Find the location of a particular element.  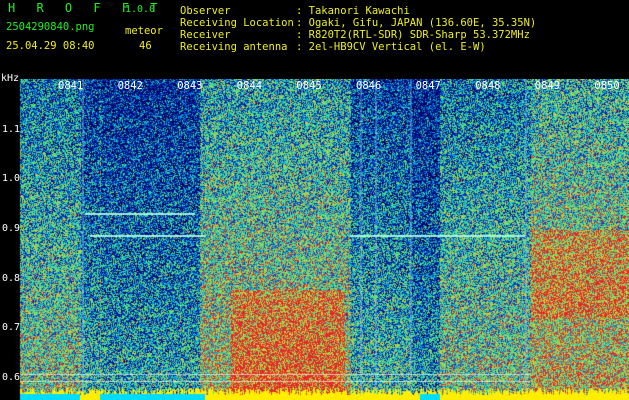

y-axis-unit: kHz is located at coordinates (10, 78).